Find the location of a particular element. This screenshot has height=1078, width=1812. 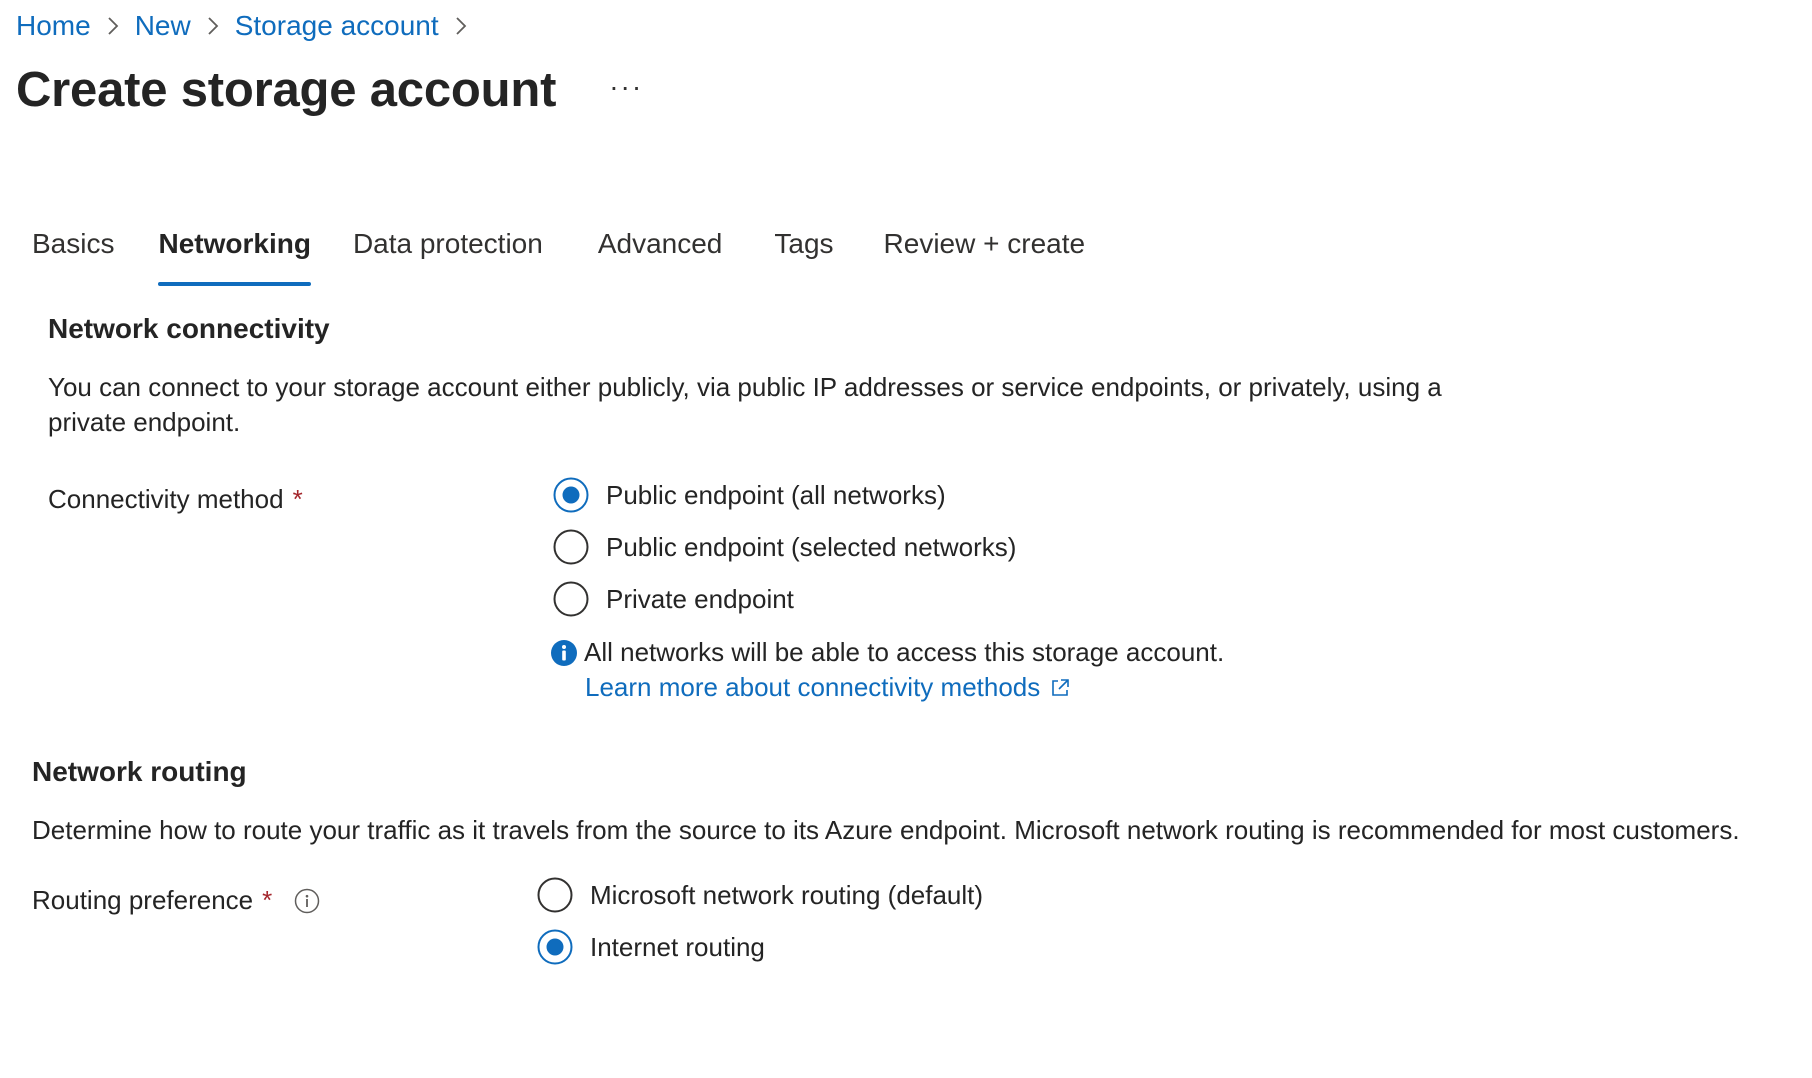

radio-label: Public endpoint (all networks) is located at coordinates (776, 494).